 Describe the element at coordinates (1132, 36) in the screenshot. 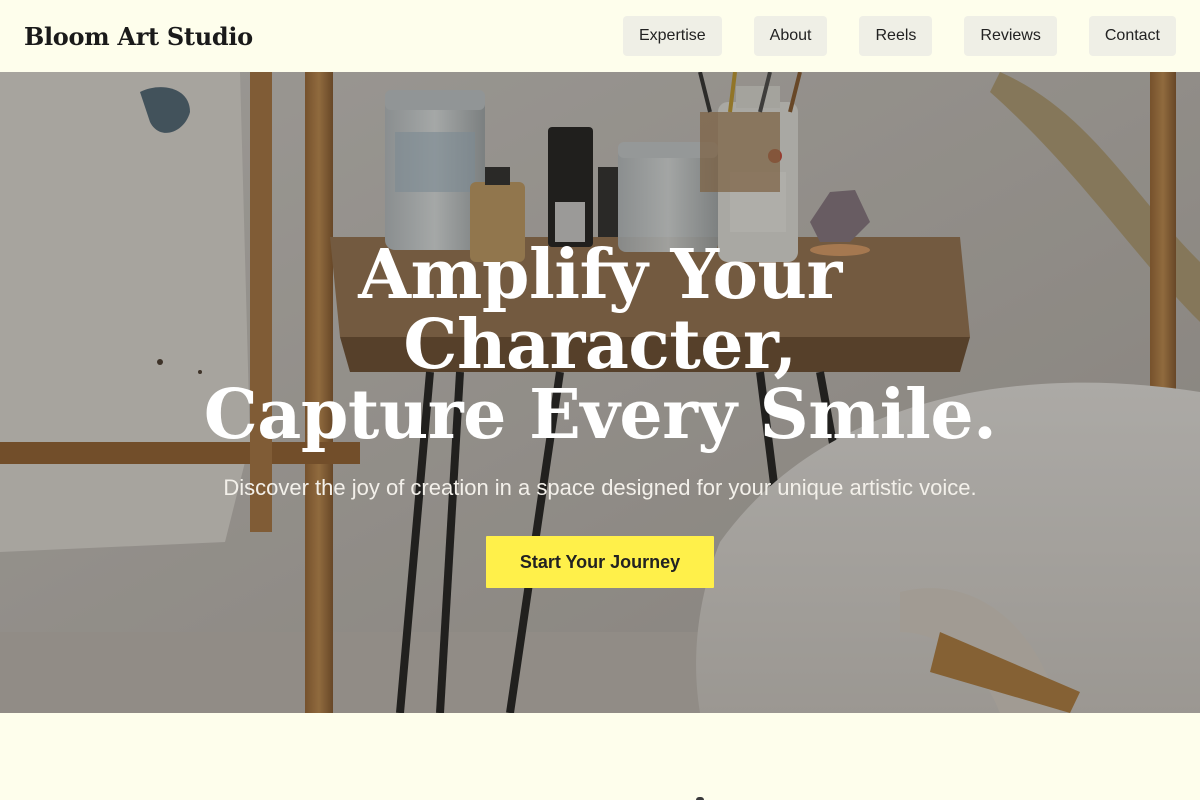

I see `nav-contact-button: Contact` at that location.